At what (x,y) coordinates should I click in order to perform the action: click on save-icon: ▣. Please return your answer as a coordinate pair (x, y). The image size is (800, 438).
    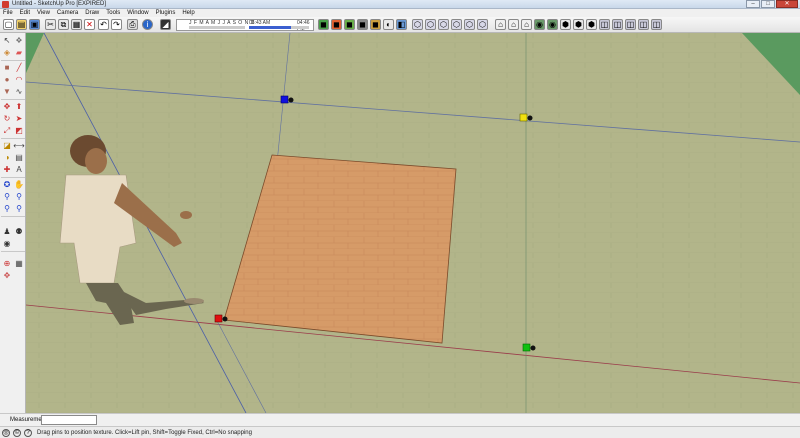
    Looking at the image, I should click on (34, 24).